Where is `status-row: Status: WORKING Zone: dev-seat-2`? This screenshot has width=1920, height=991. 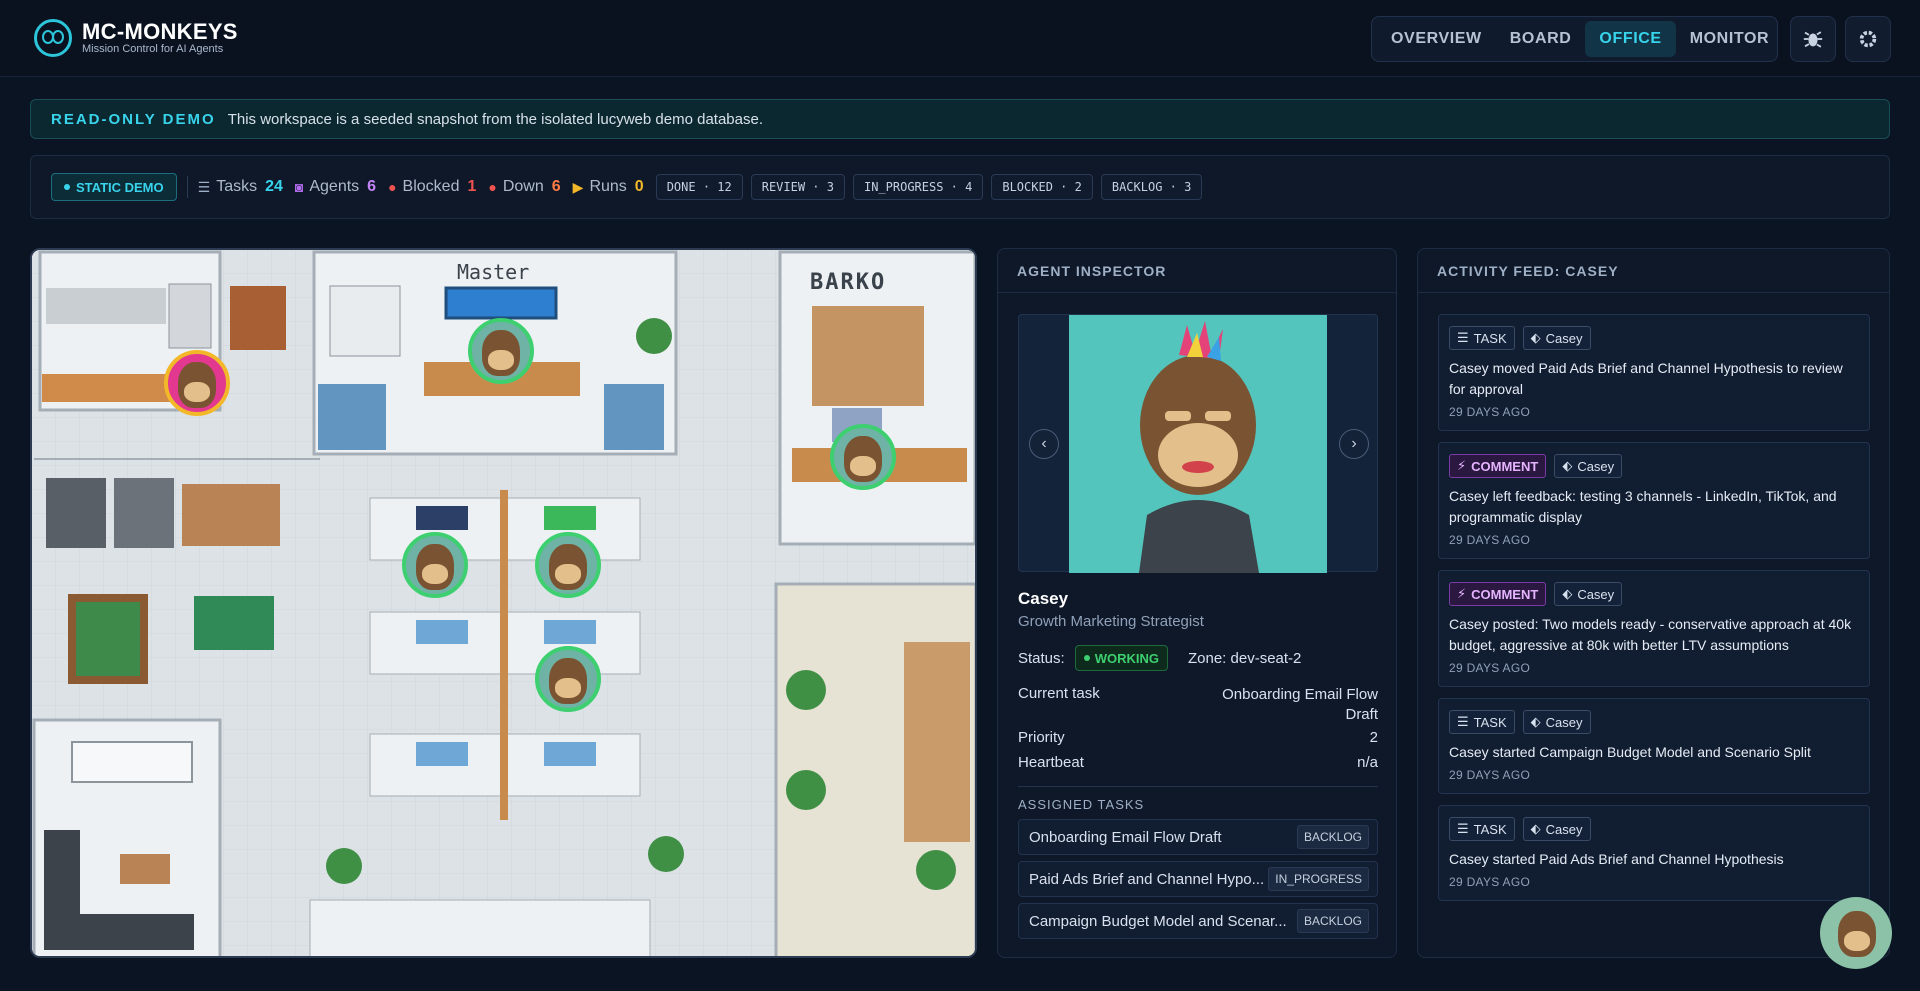
status-row: Status: WORKING Zone: dev-seat-2 is located at coordinates (1198, 658).